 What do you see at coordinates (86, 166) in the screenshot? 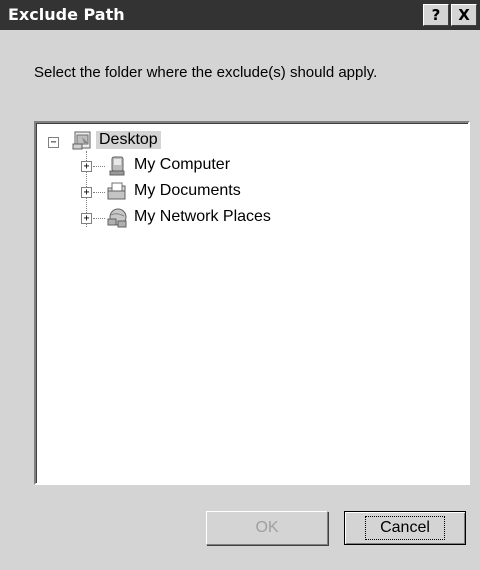
I see `expand-my-computer-toggle: +` at bounding box center [86, 166].